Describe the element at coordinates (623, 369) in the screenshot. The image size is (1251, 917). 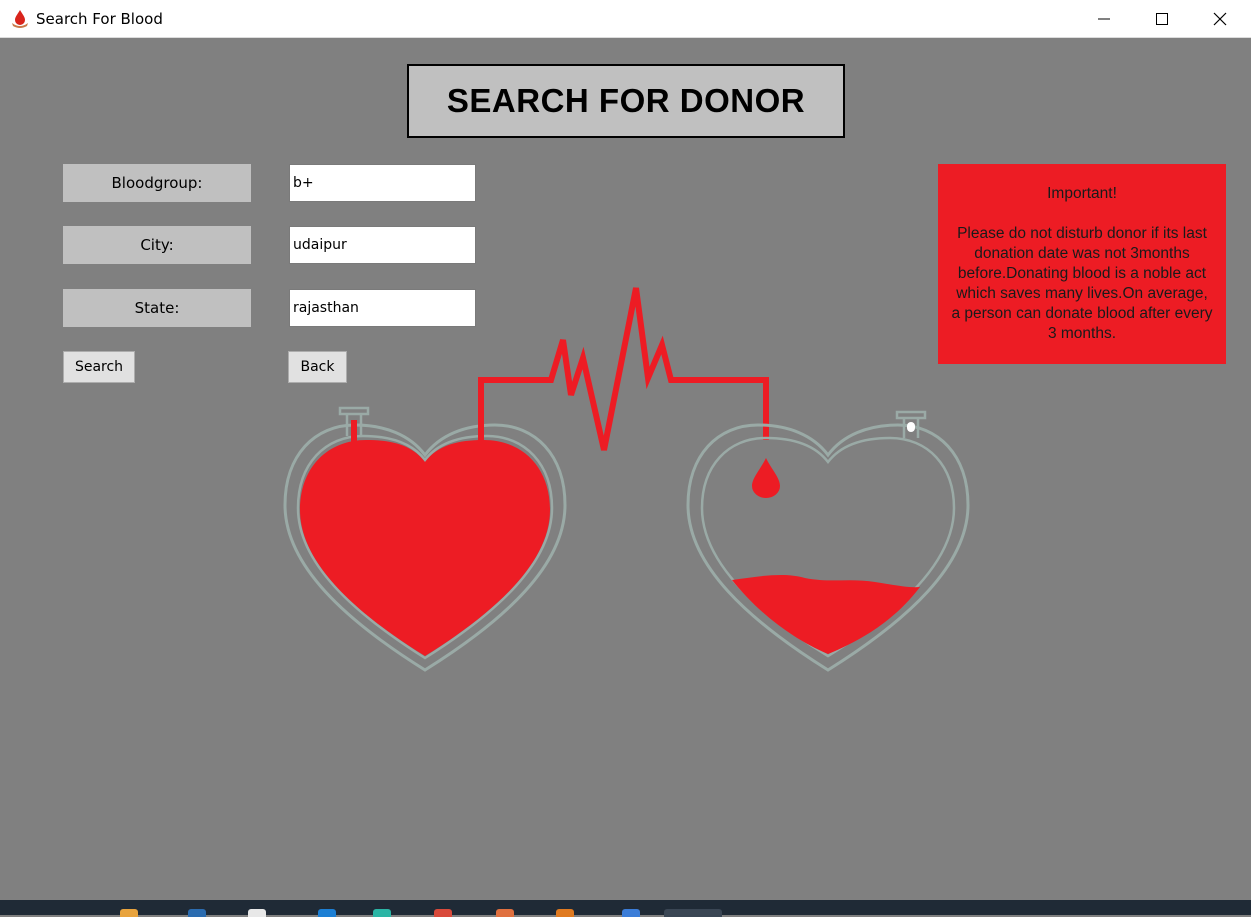
I see `transfusion-tube-heartbeat` at that location.